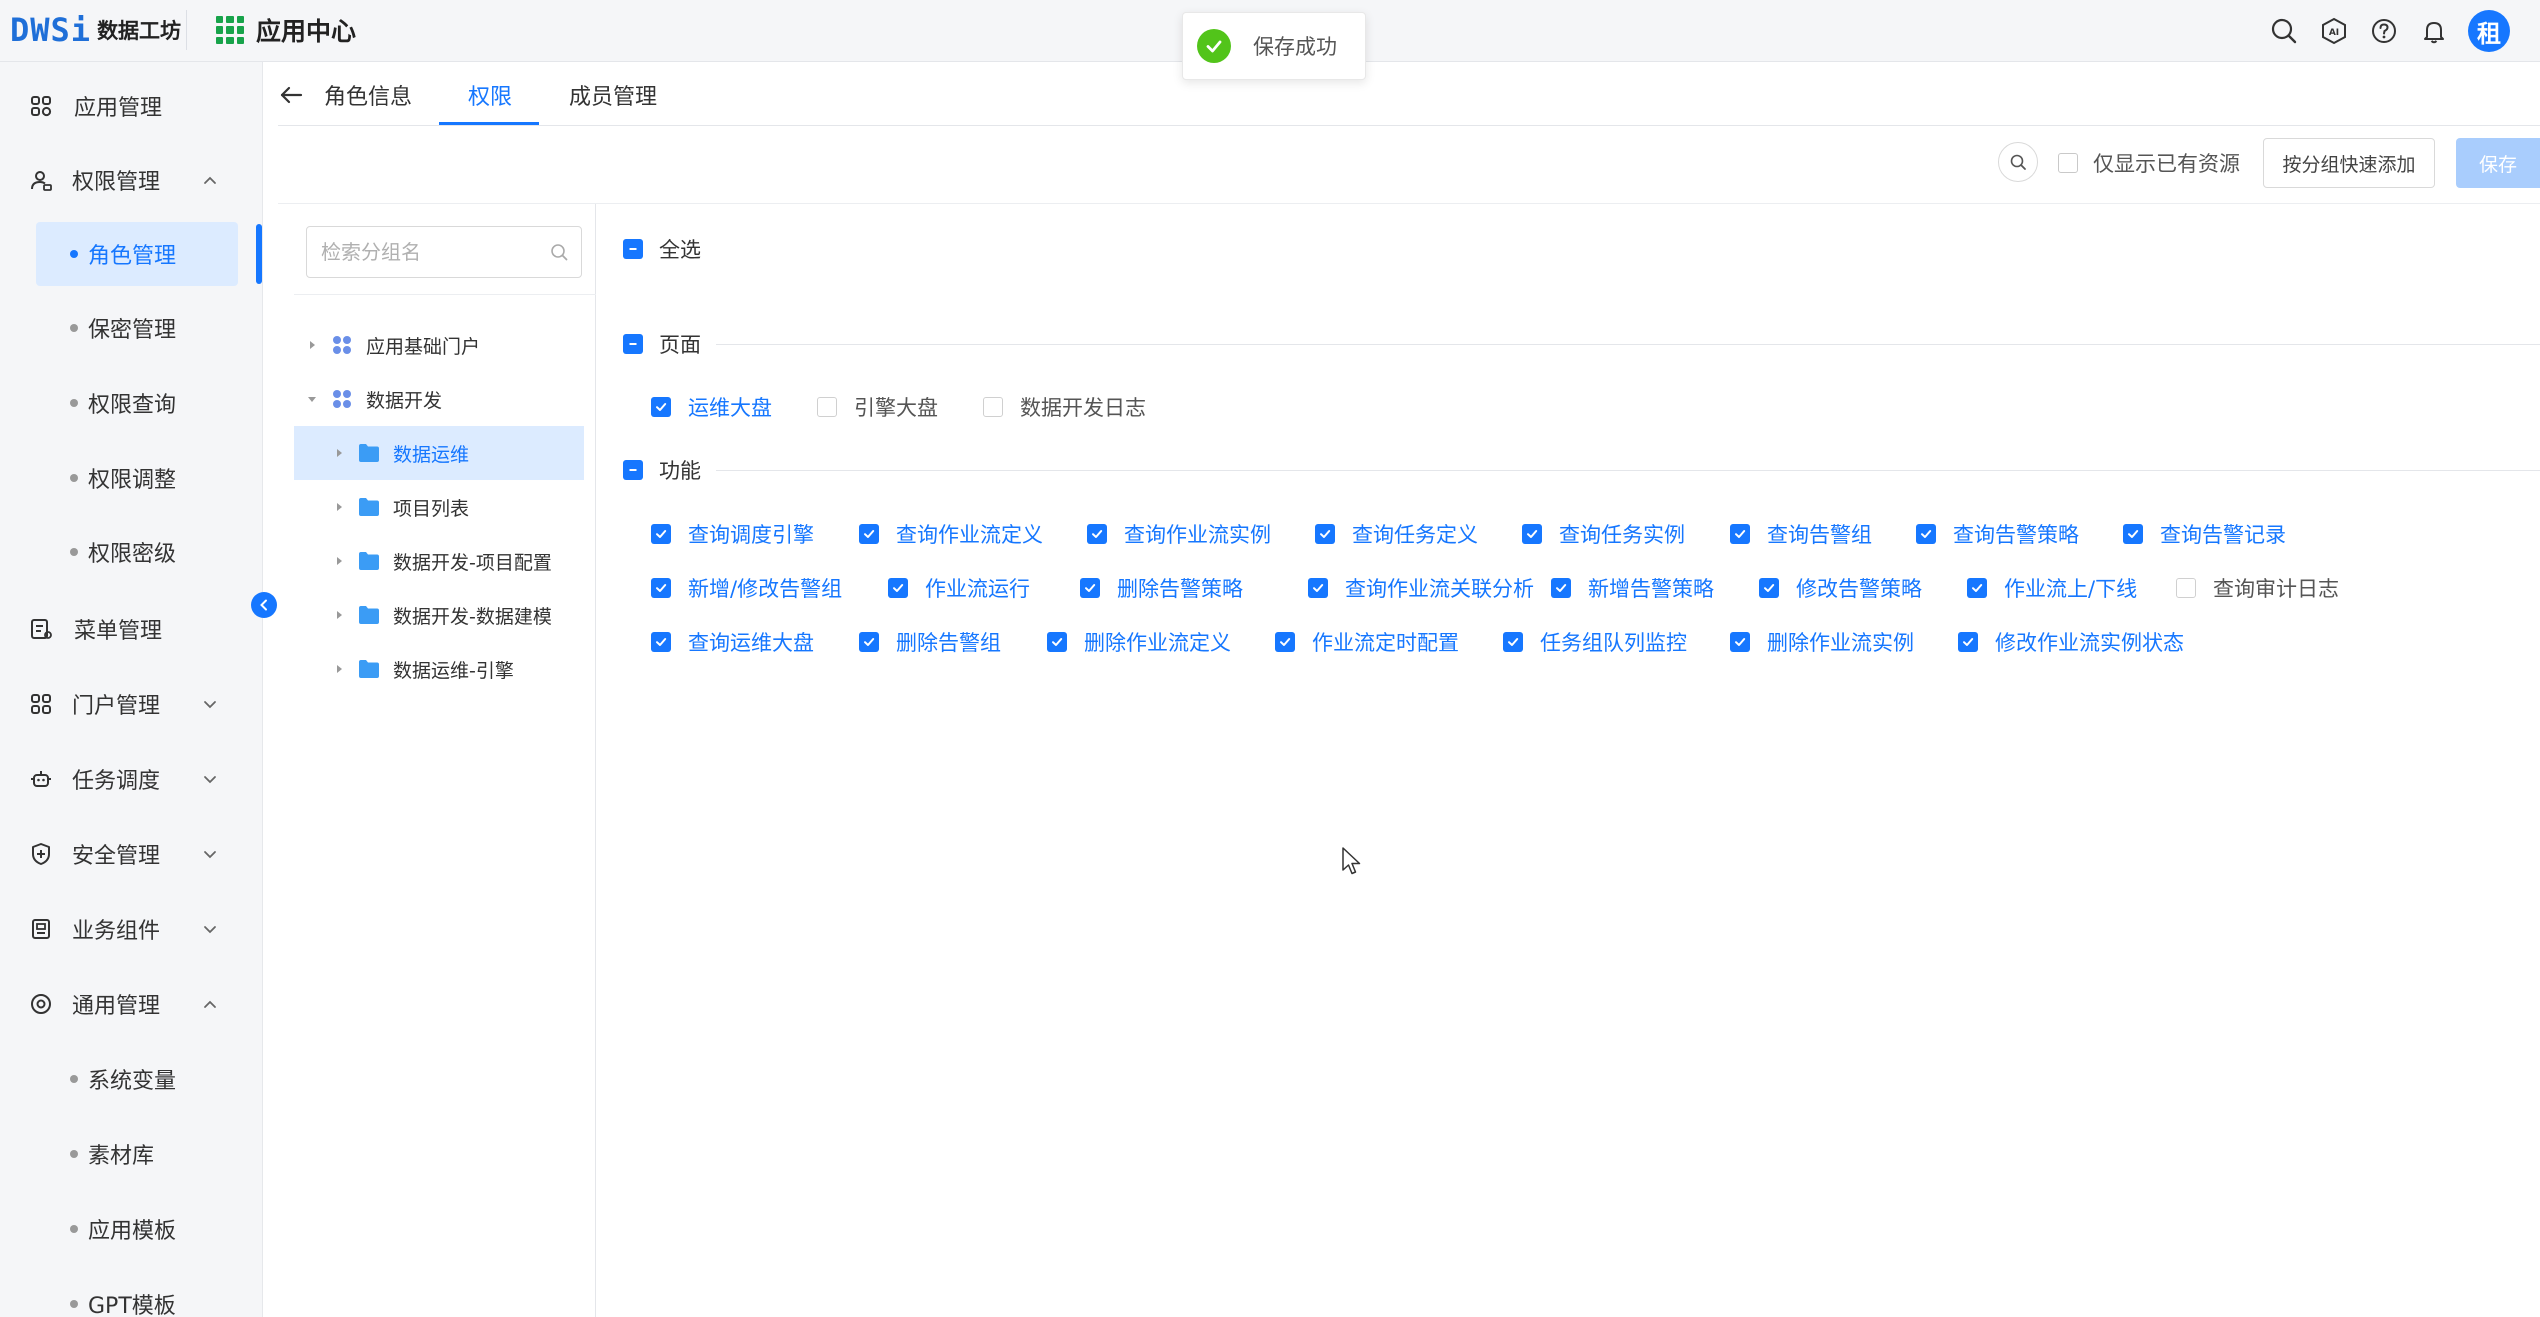  What do you see at coordinates (711, 407) in the screenshot?
I see `page-permission-item: 运维大盘` at bounding box center [711, 407].